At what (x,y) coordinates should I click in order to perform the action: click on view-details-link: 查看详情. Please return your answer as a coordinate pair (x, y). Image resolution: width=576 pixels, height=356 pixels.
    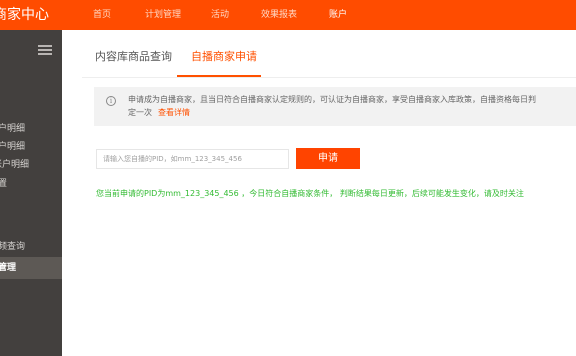
    Looking at the image, I should click on (174, 112).